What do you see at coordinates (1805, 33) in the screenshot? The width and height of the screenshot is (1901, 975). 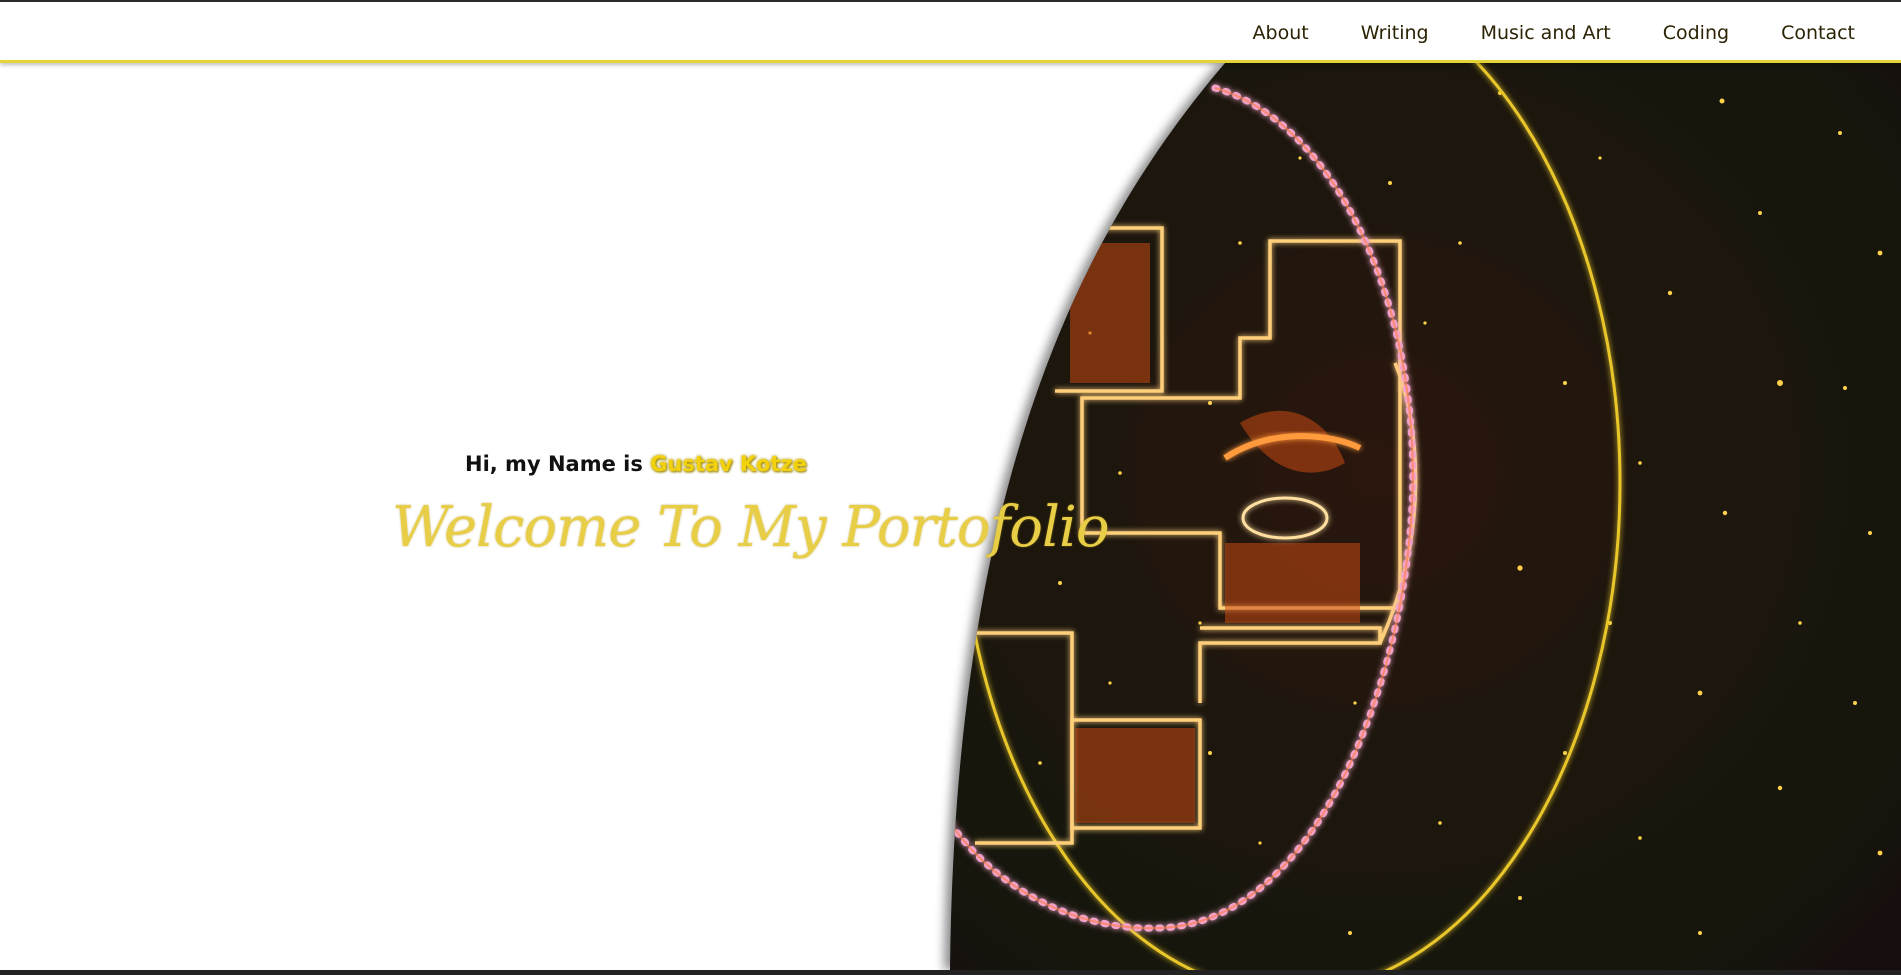 I see `nav-link-contact: Contact` at bounding box center [1805, 33].